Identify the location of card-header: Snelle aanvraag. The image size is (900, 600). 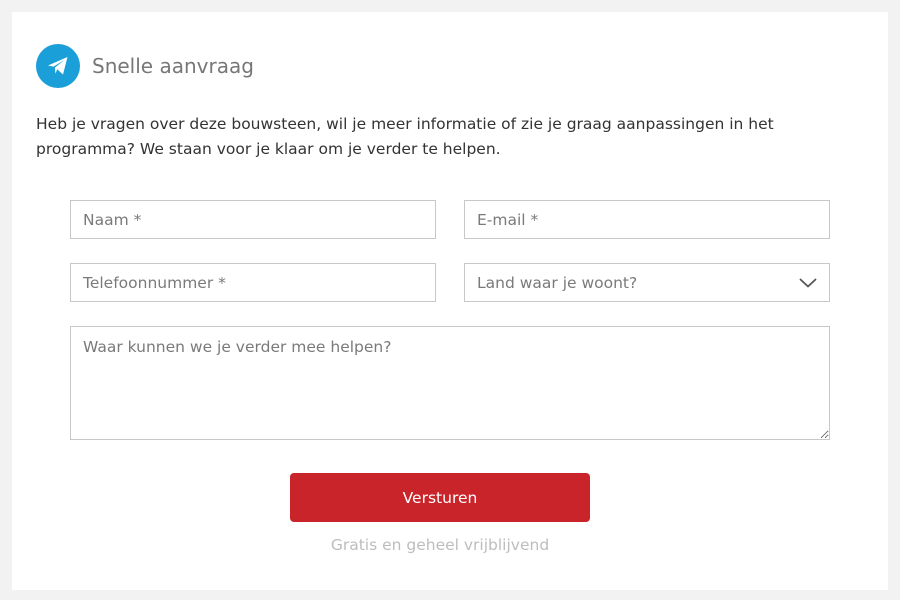
(145, 66).